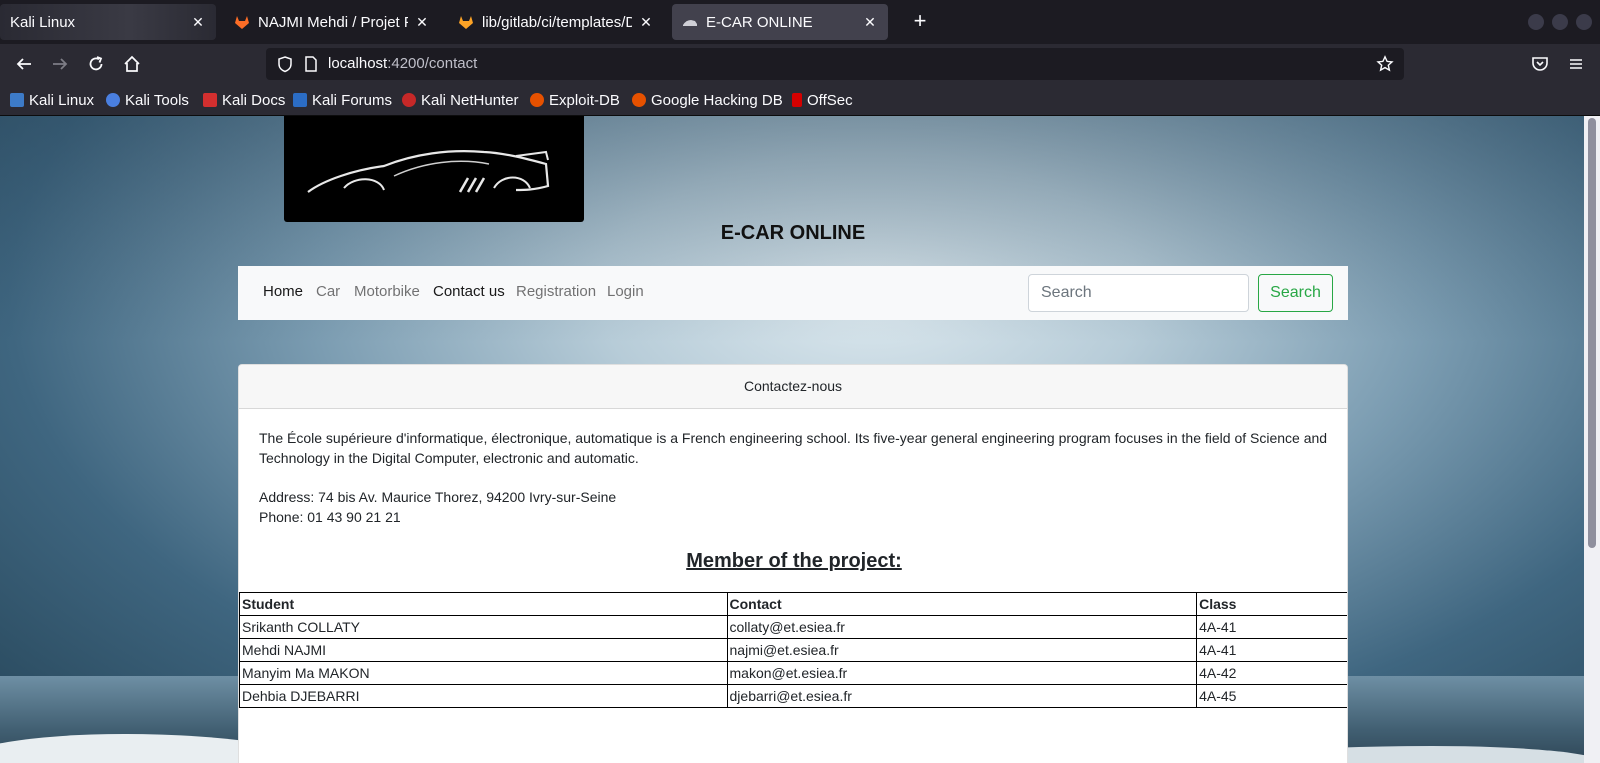 The height and width of the screenshot is (763, 1600). What do you see at coordinates (962, 650) in the screenshot?
I see `contact-cell: najmi@et.esiea.fr` at bounding box center [962, 650].